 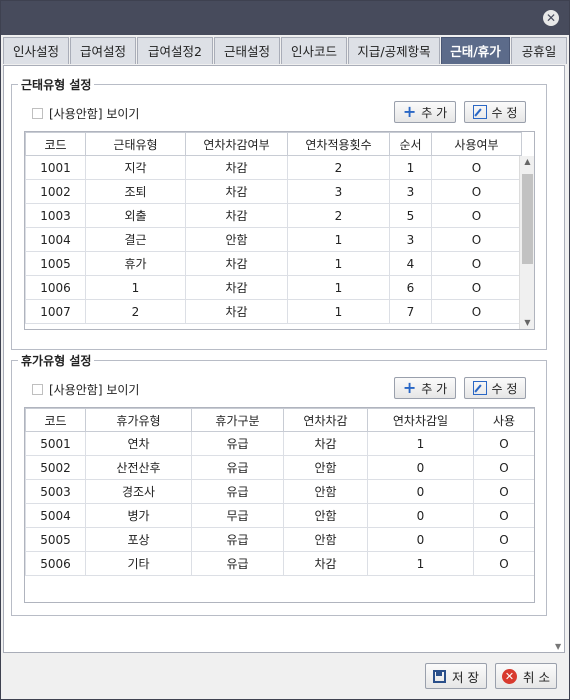 I want to click on leave-edit-button: 수 정, so click(x=495, y=388).